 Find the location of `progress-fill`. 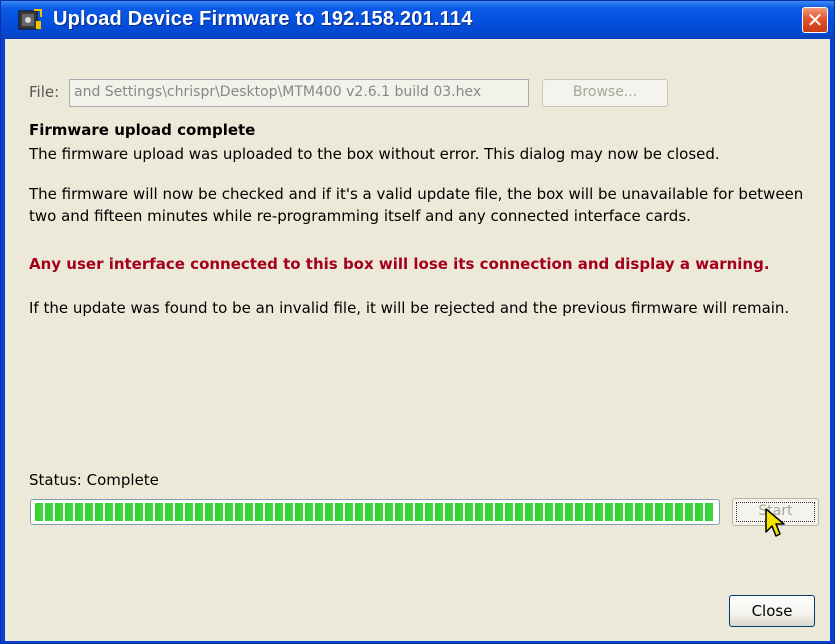

progress-fill is located at coordinates (375, 512).